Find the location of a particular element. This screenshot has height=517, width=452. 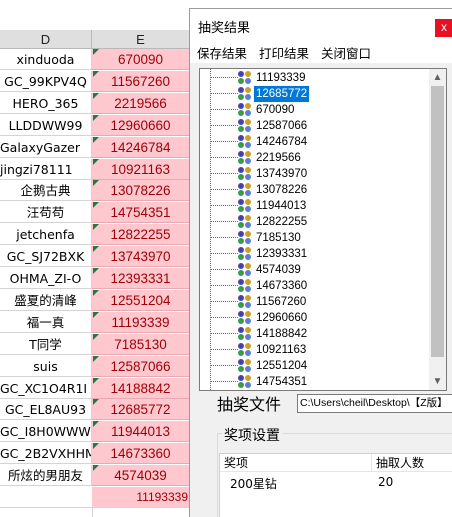

column-header-e: E is located at coordinates (141, 39).